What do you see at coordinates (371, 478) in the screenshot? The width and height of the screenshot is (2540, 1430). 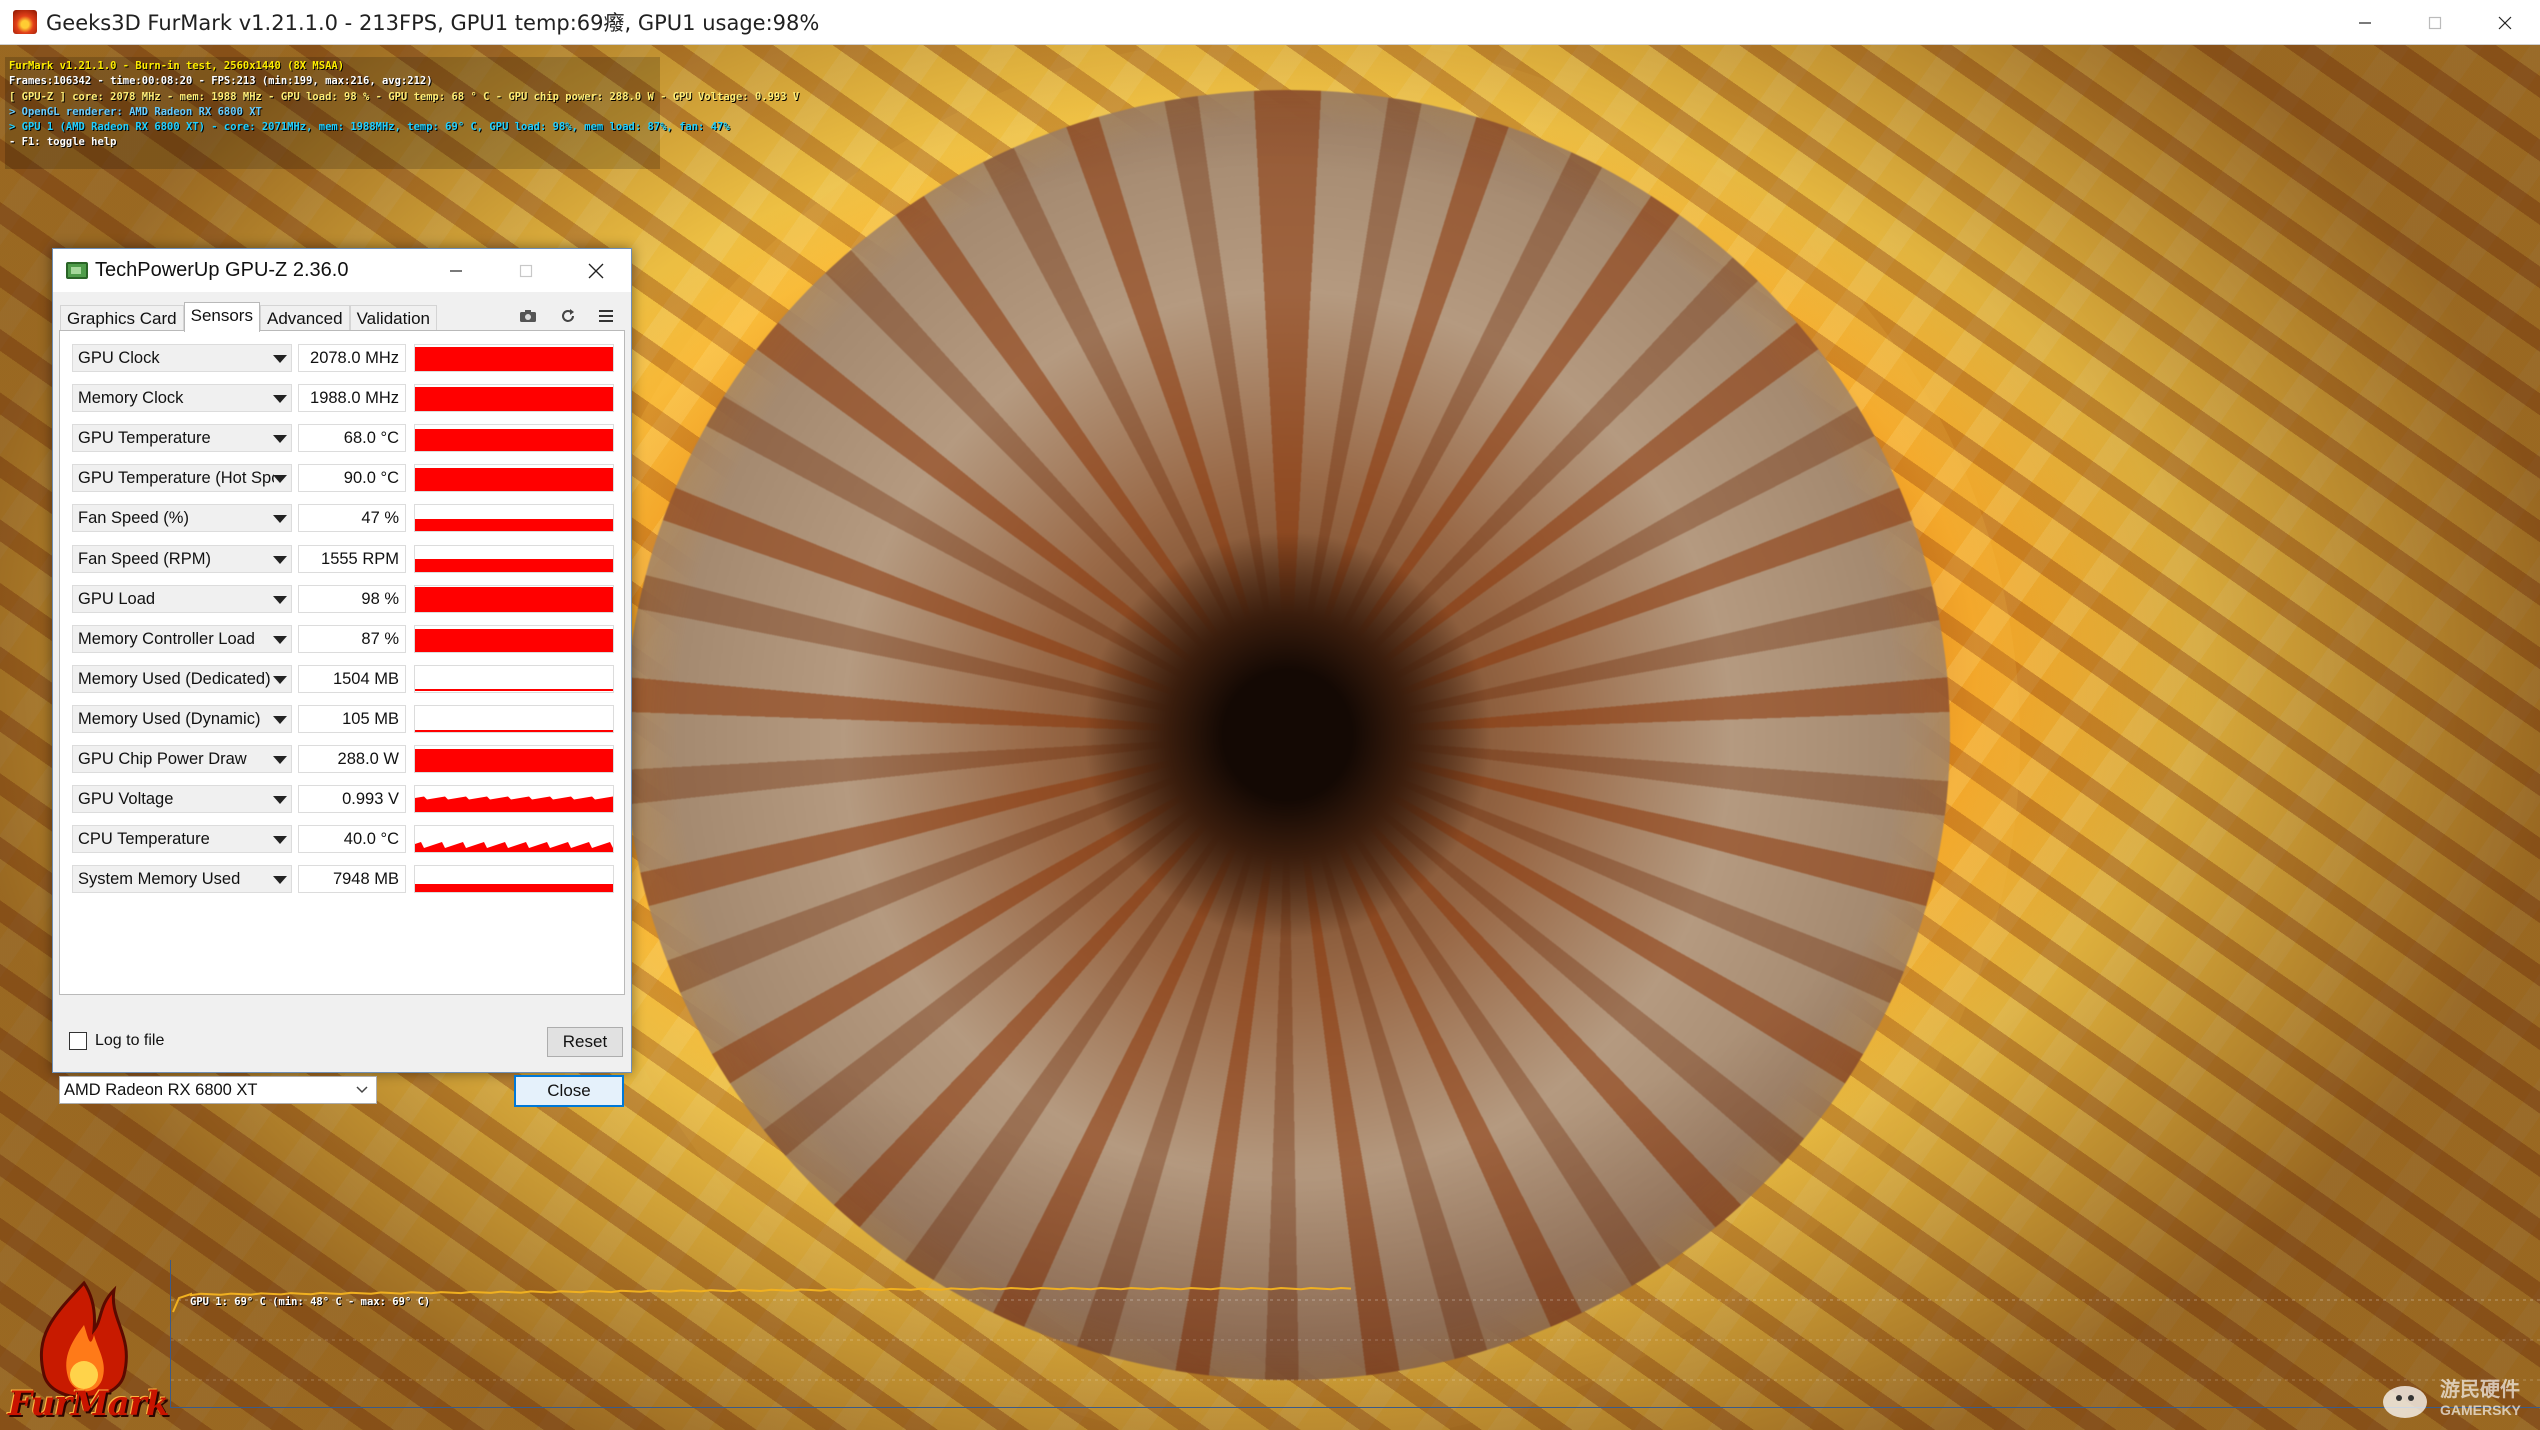 I see `sensor-value: 90.0 °C` at bounding box center [371, 478].